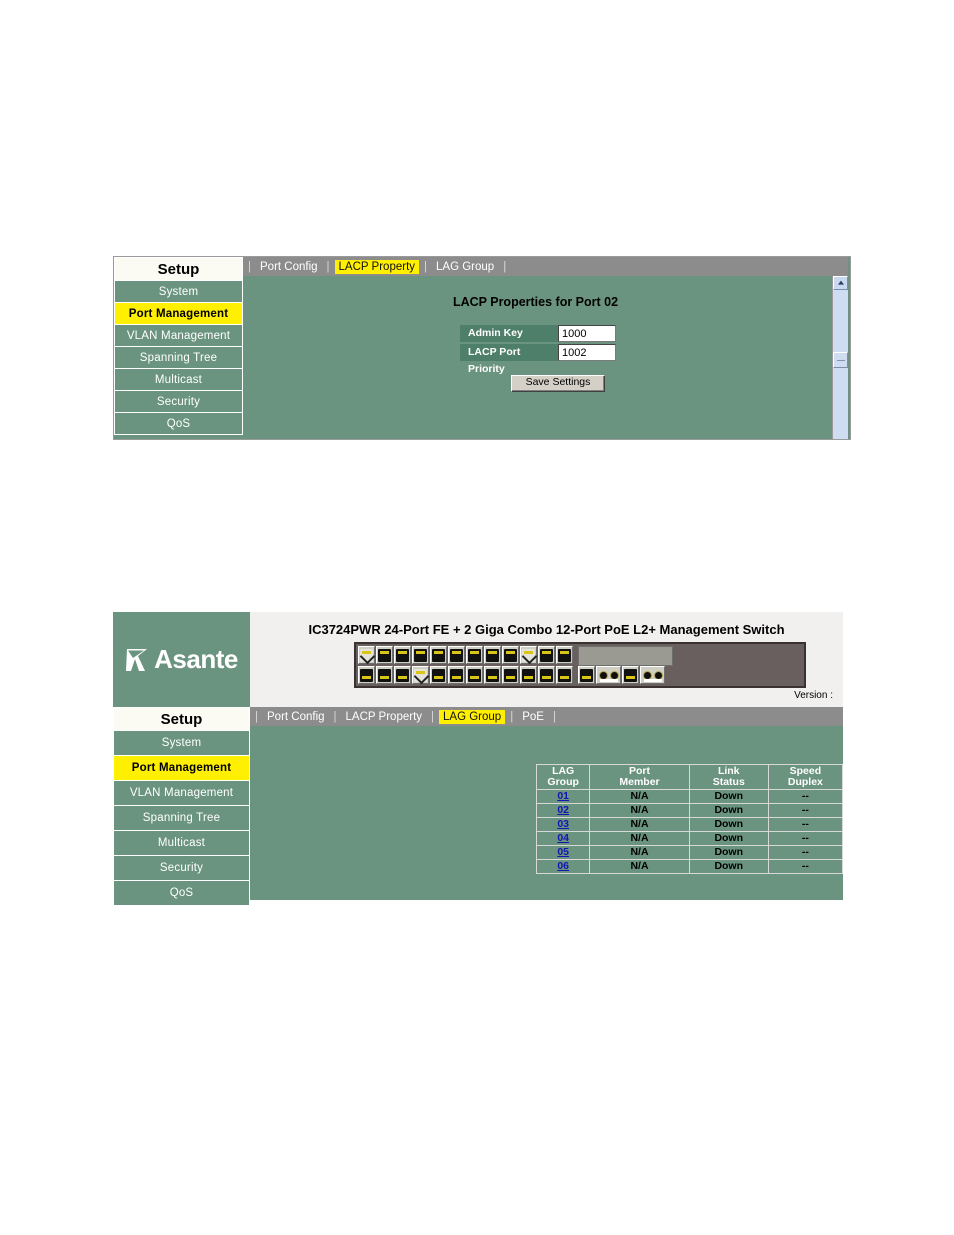 The width and height of the screenshot is (954, 1235). I want to click on grip-icon, so click(841, 360).